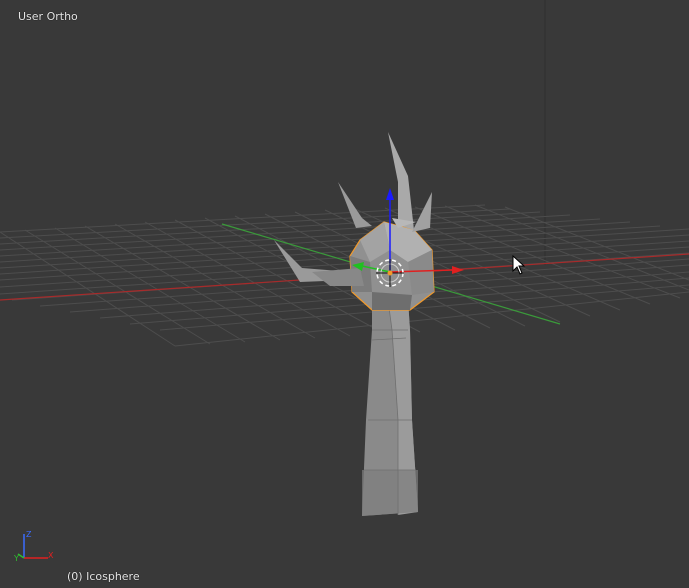 The width and height of the screenshot is (689, 588). What do you see at coordinates (16, 558) in the screenshot?
I see `gizmo-y-label: Y` at bounding box center [16, 558].